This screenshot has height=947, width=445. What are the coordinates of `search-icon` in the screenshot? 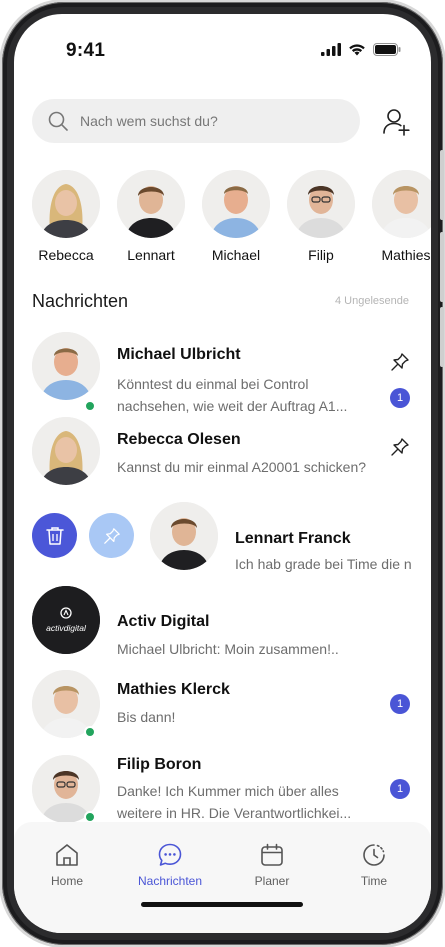 It's located at (58, 121).